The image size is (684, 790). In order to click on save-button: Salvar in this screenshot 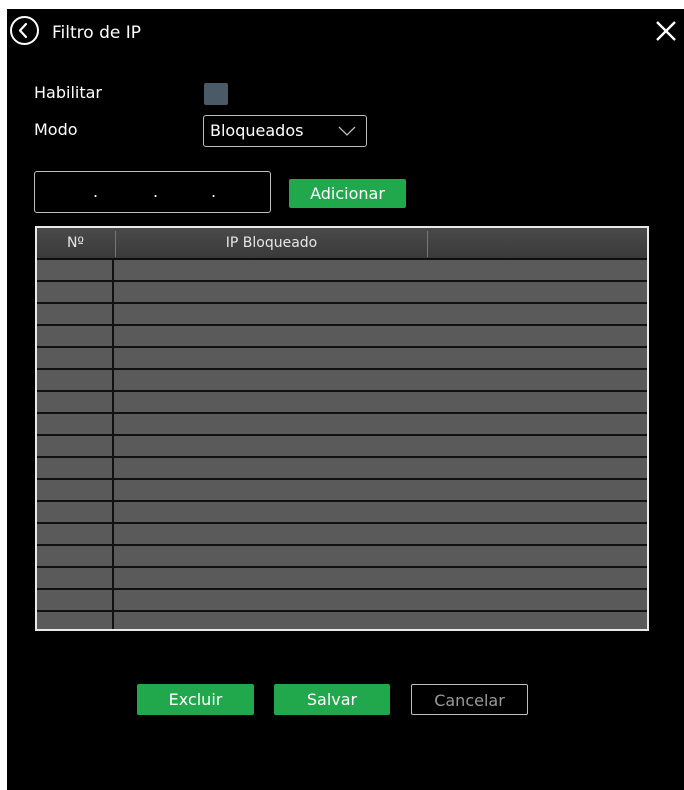, I will do `click(332, 699)`.